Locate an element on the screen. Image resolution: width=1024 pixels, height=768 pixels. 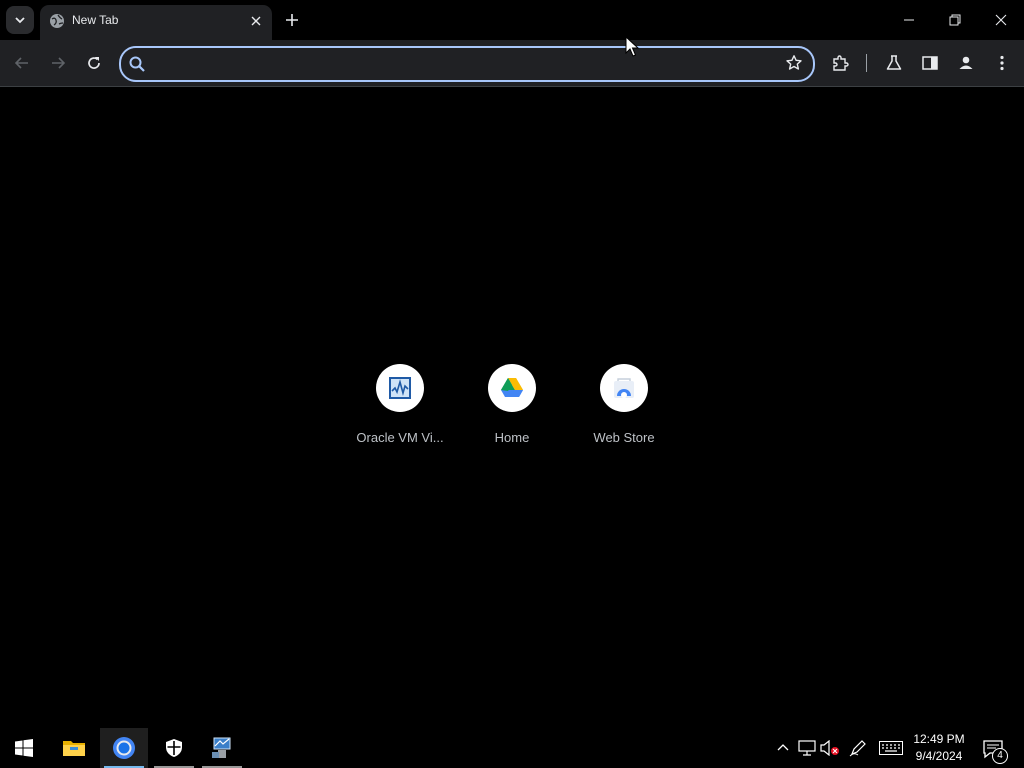
show-hidden-icons-button is located at coordinates (783, 748).